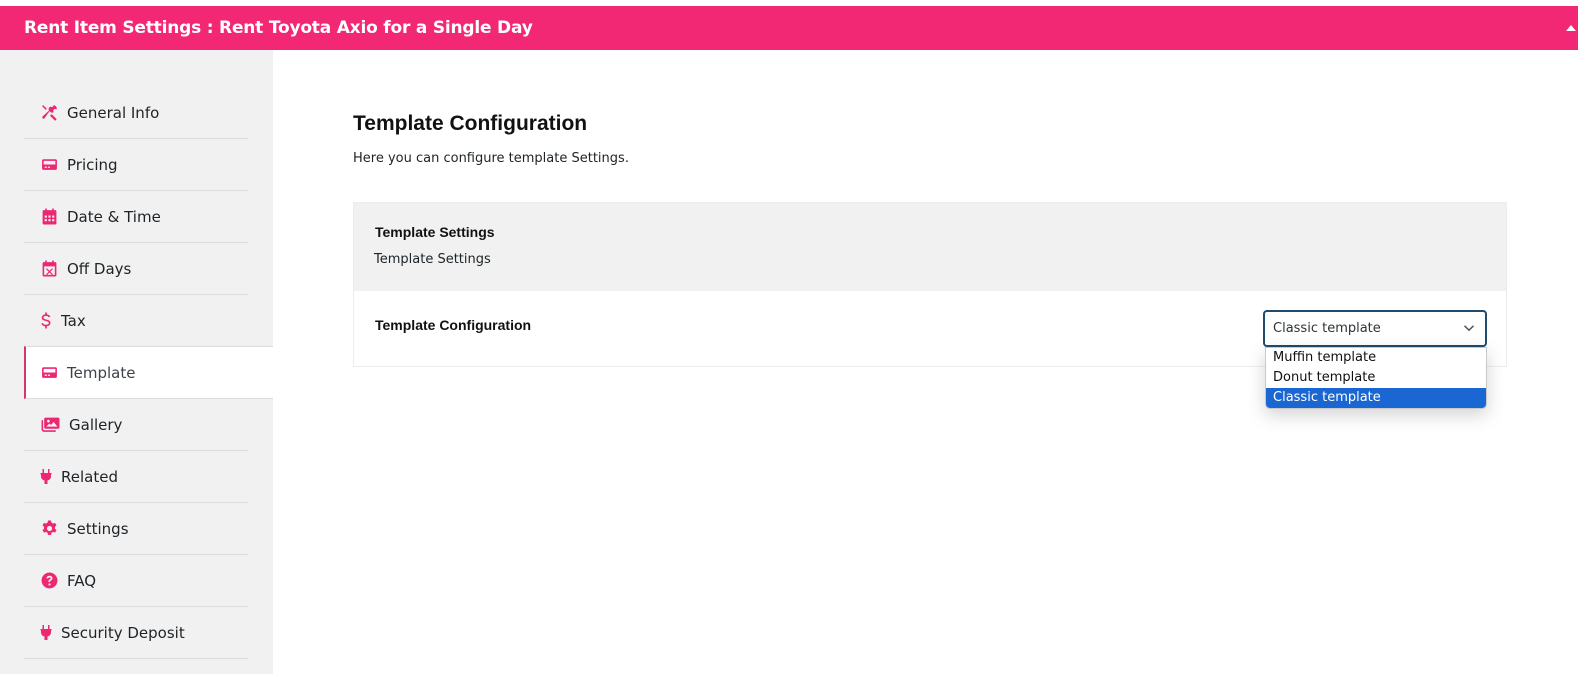  Describe the element at coordinates (73, 320) in the screenshot. I see `sidebar-item-label: Tax` at that location.